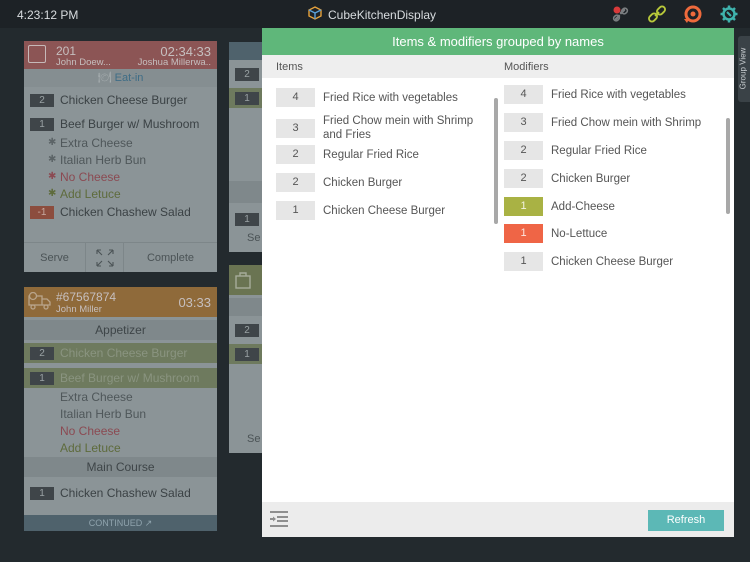  I want to click on dialog-title: Items & modifiers grouped by names, so click(498, 41).